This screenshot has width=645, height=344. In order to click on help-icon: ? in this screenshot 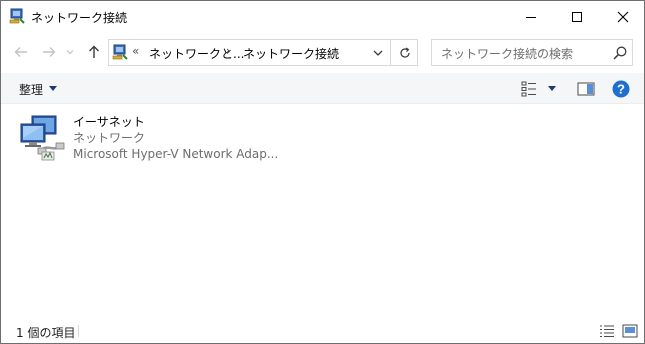, I will do `click(621, 89)`.